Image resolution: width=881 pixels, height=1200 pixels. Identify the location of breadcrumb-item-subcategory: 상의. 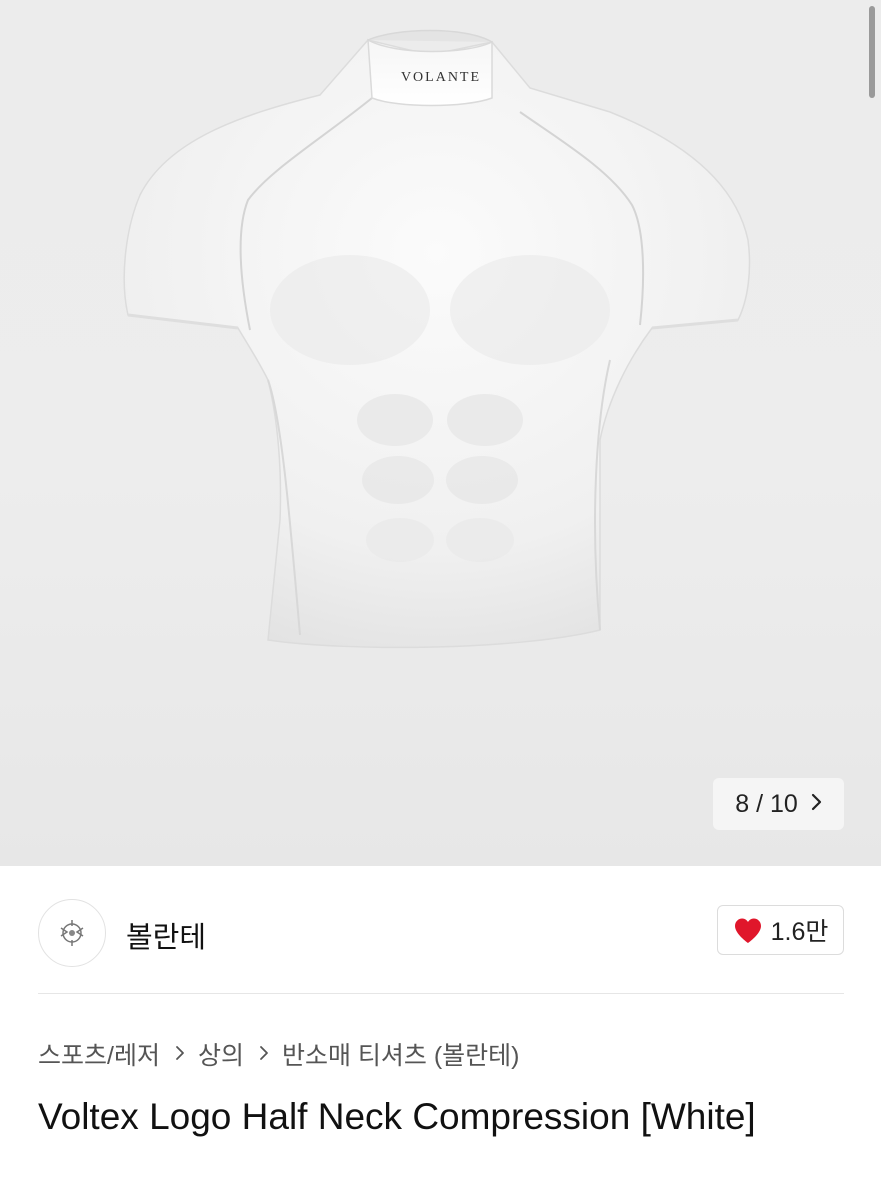
(221, 1054).